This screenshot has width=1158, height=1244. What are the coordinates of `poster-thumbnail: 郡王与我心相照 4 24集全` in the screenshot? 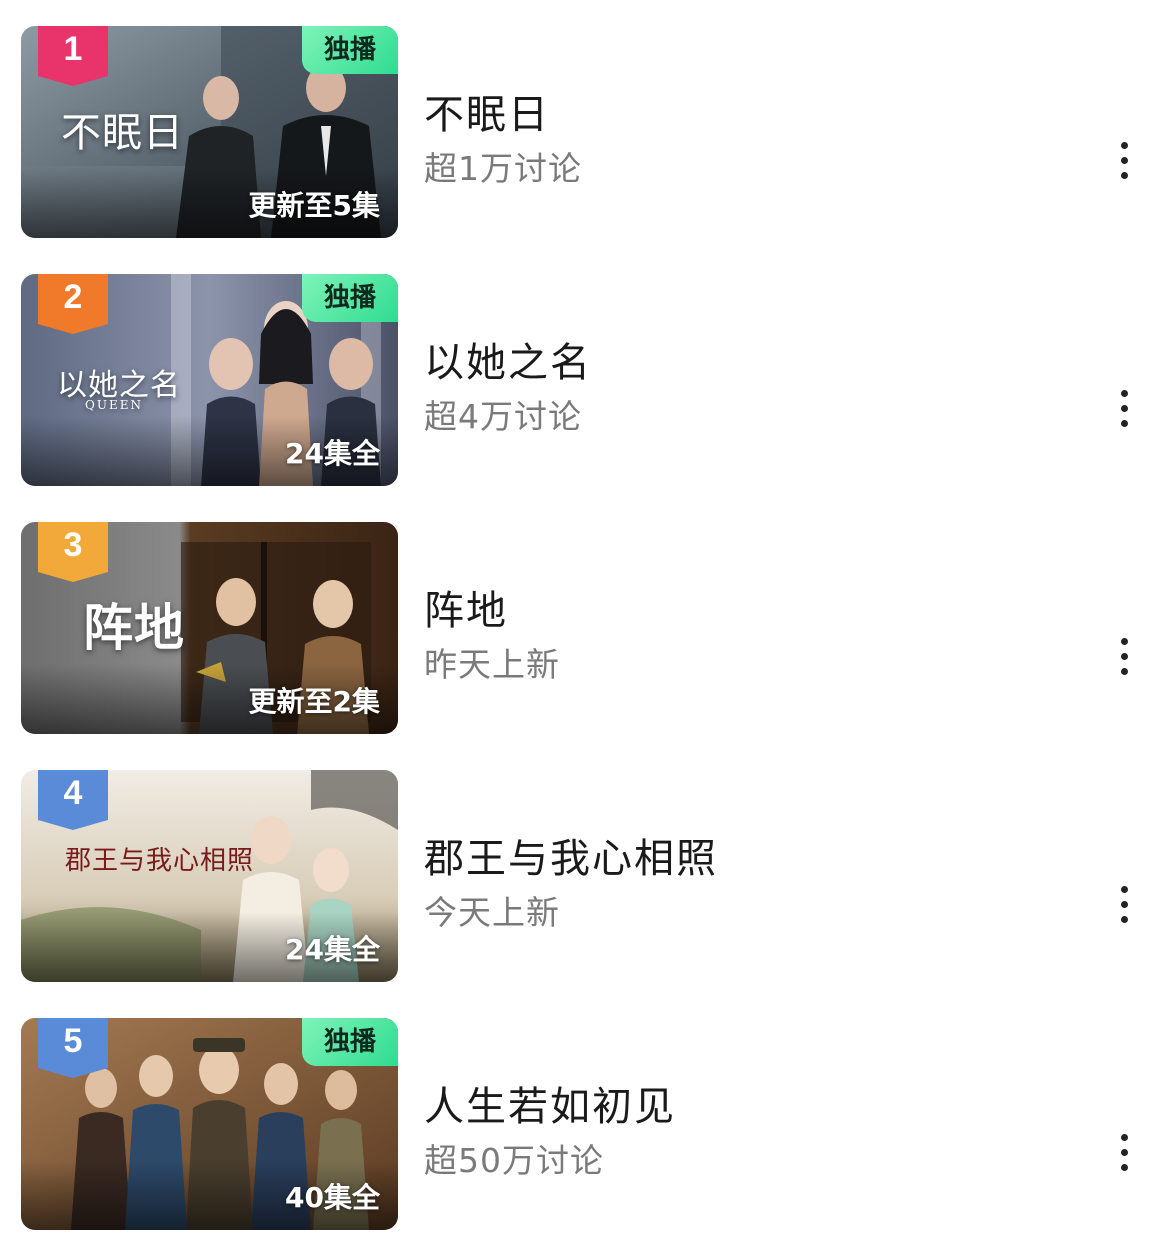 It's located at (209, 876).